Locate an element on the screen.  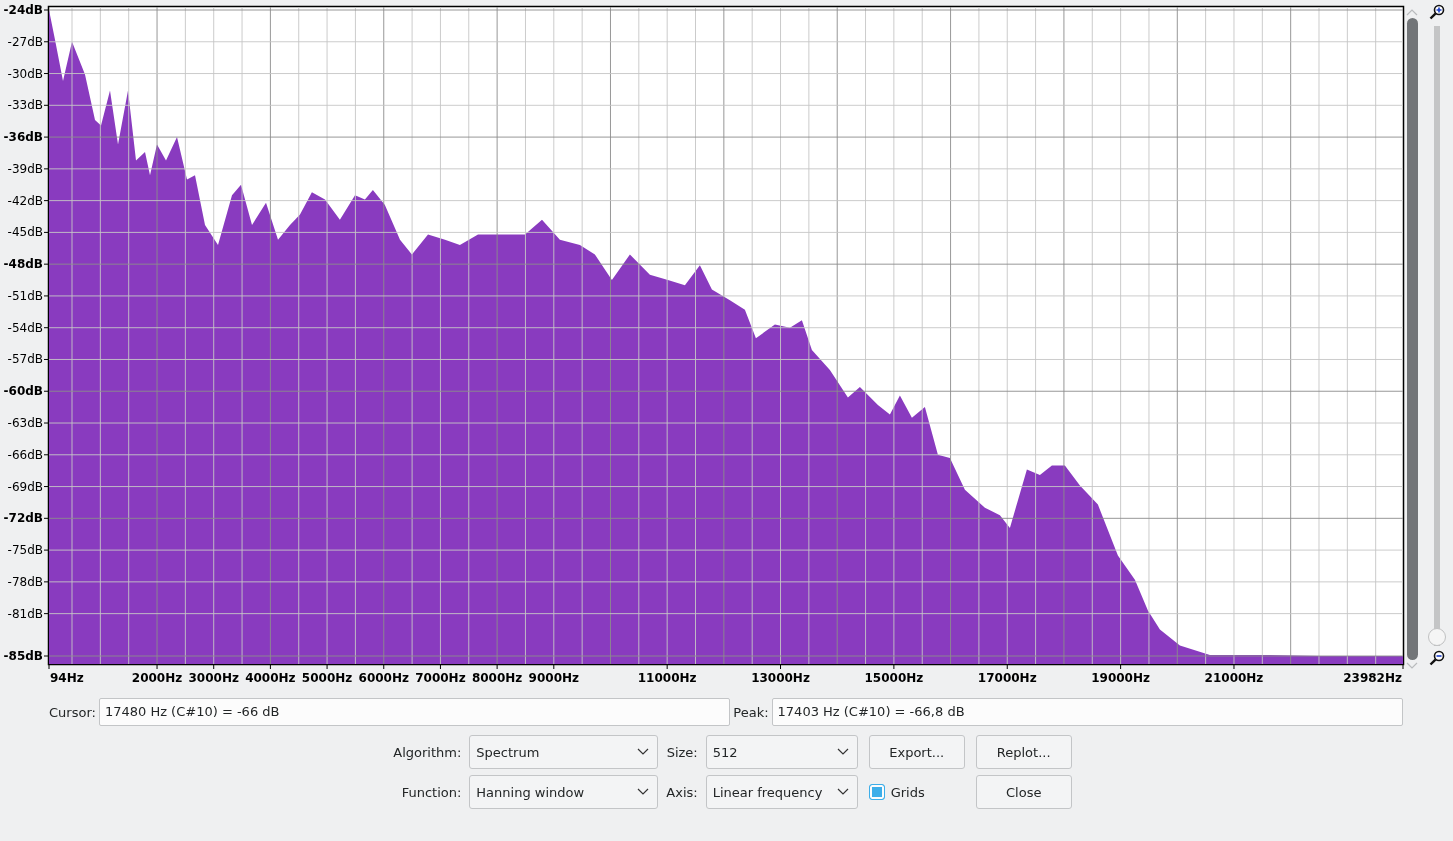
axis-label: -85dB is located at coordinates (23, 656).